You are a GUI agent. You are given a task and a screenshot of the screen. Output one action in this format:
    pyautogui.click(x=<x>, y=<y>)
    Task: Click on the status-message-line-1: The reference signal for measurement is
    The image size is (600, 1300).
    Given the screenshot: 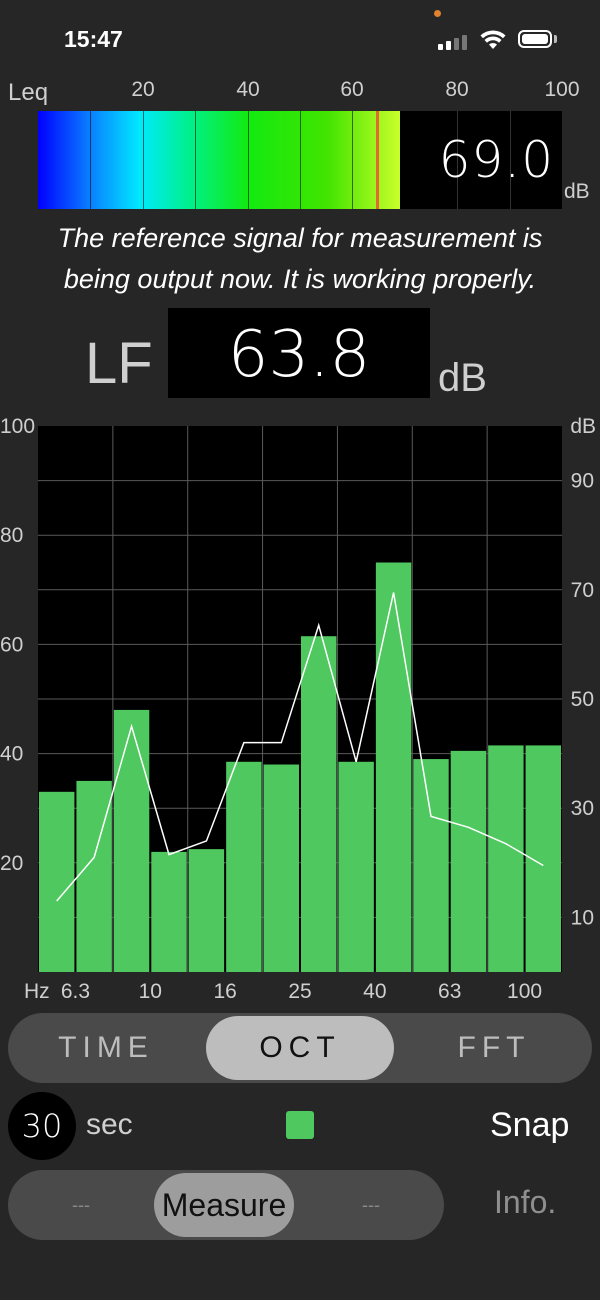 What is the action you would take?
    pyautogui.click(x=300, y=238)
    